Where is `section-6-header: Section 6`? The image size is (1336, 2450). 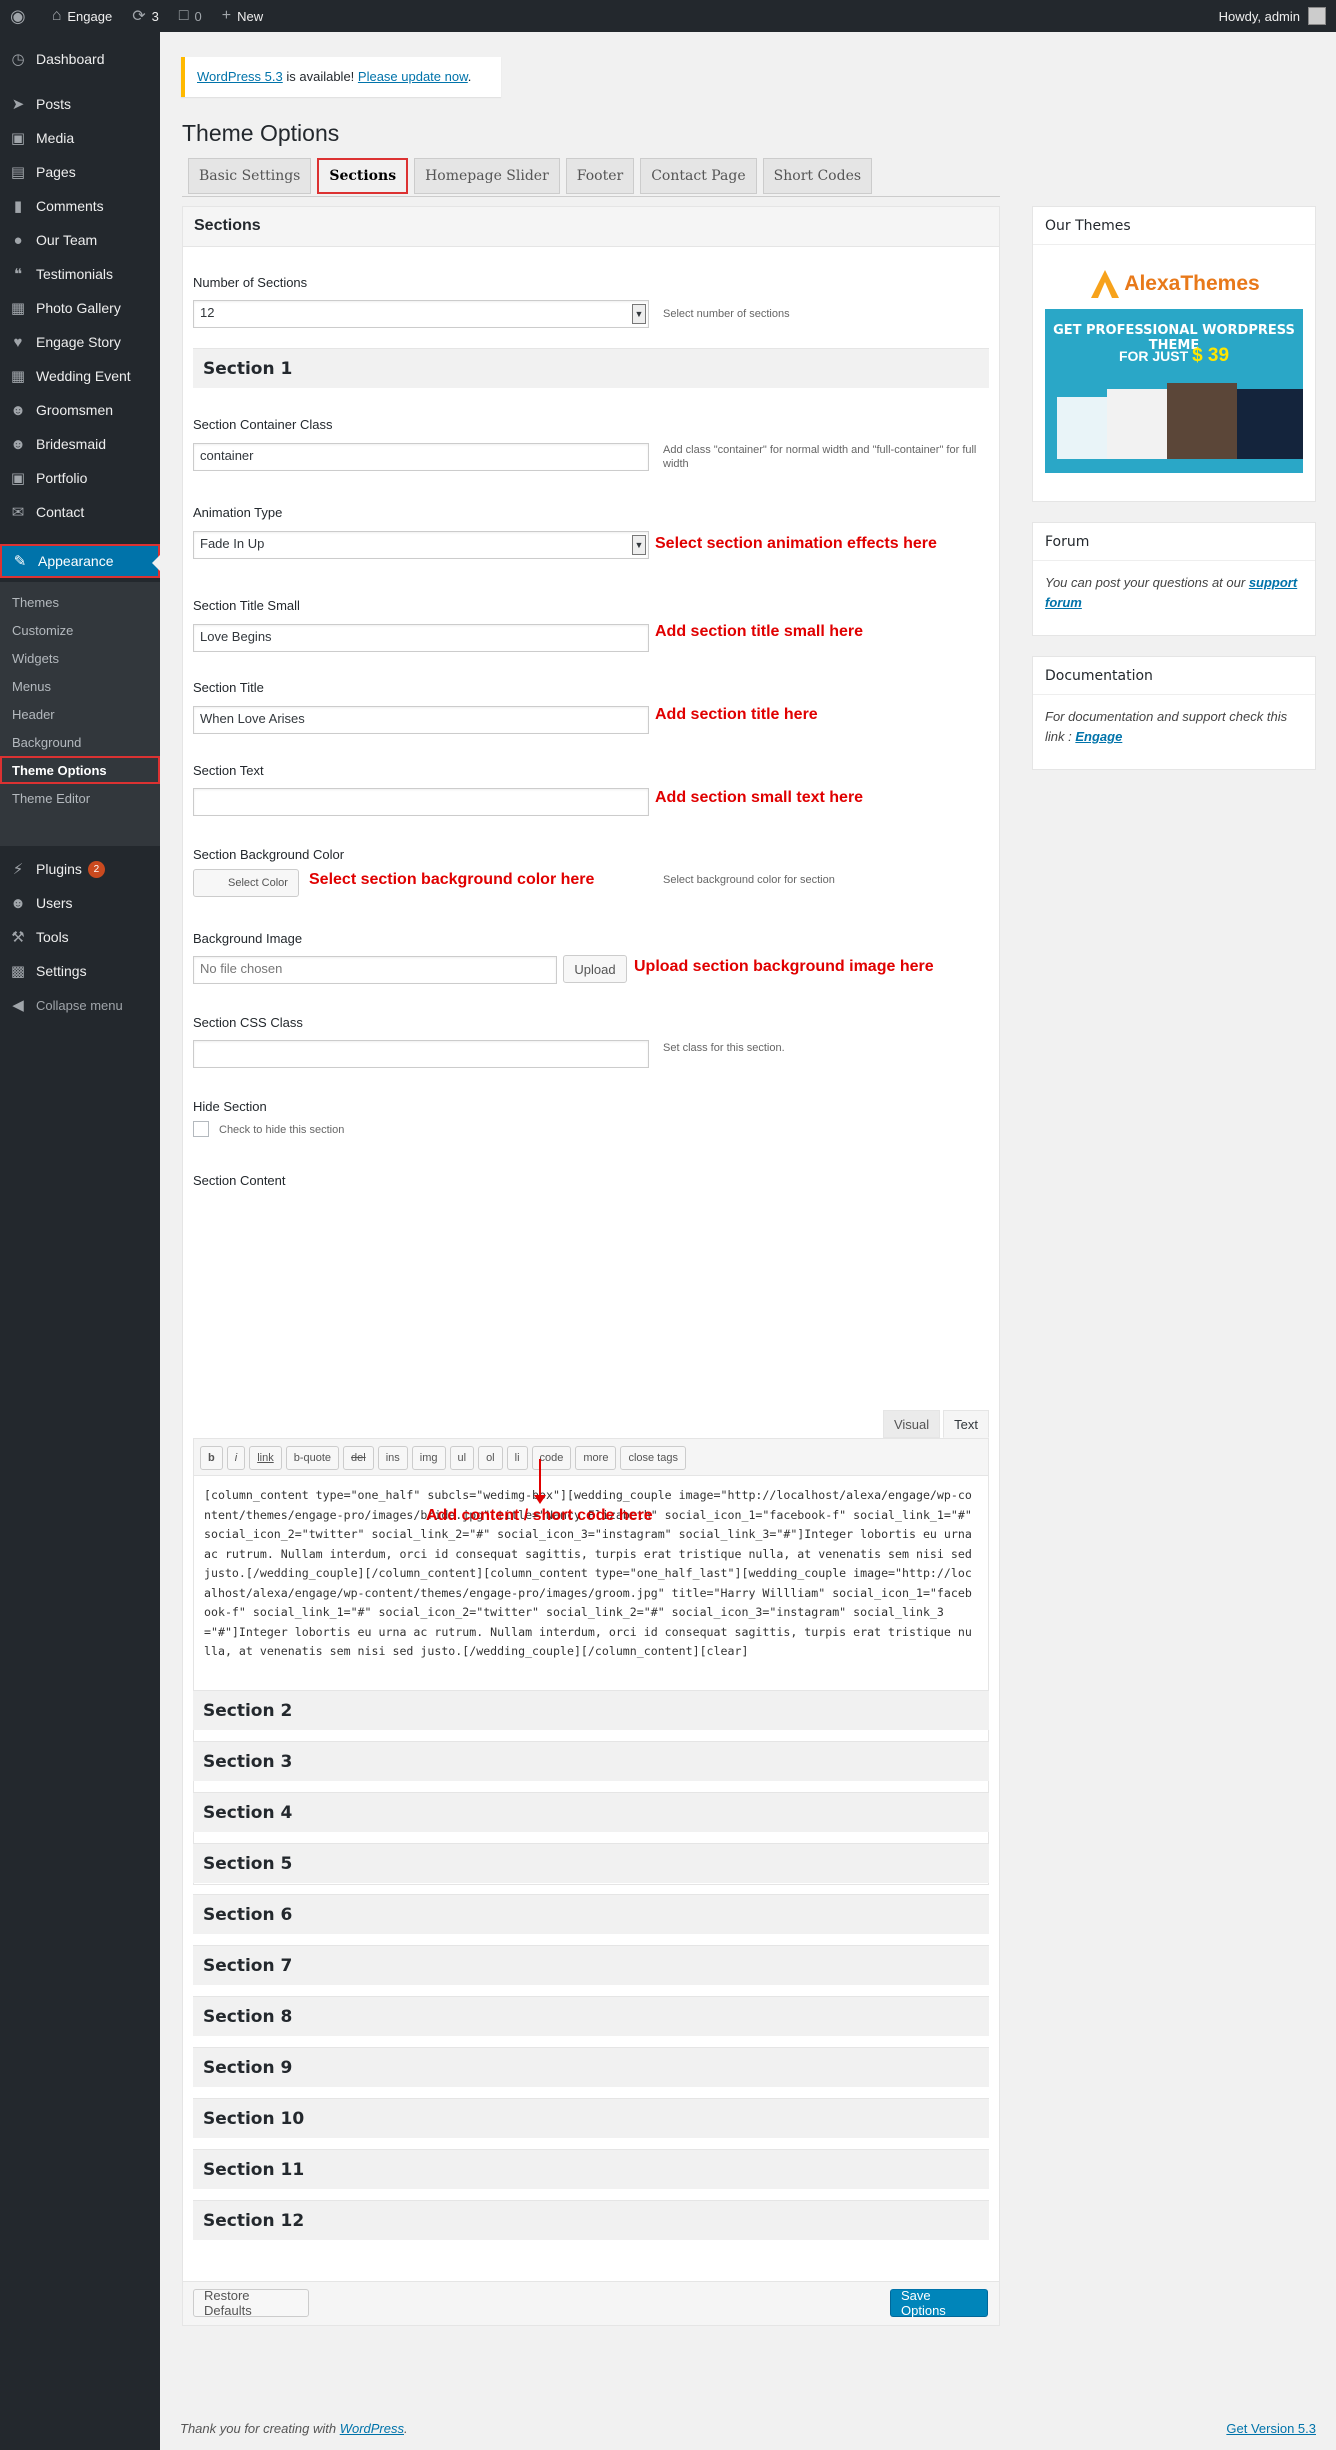 section-6-header: Section 6 is located at coordinates (591, 1914).